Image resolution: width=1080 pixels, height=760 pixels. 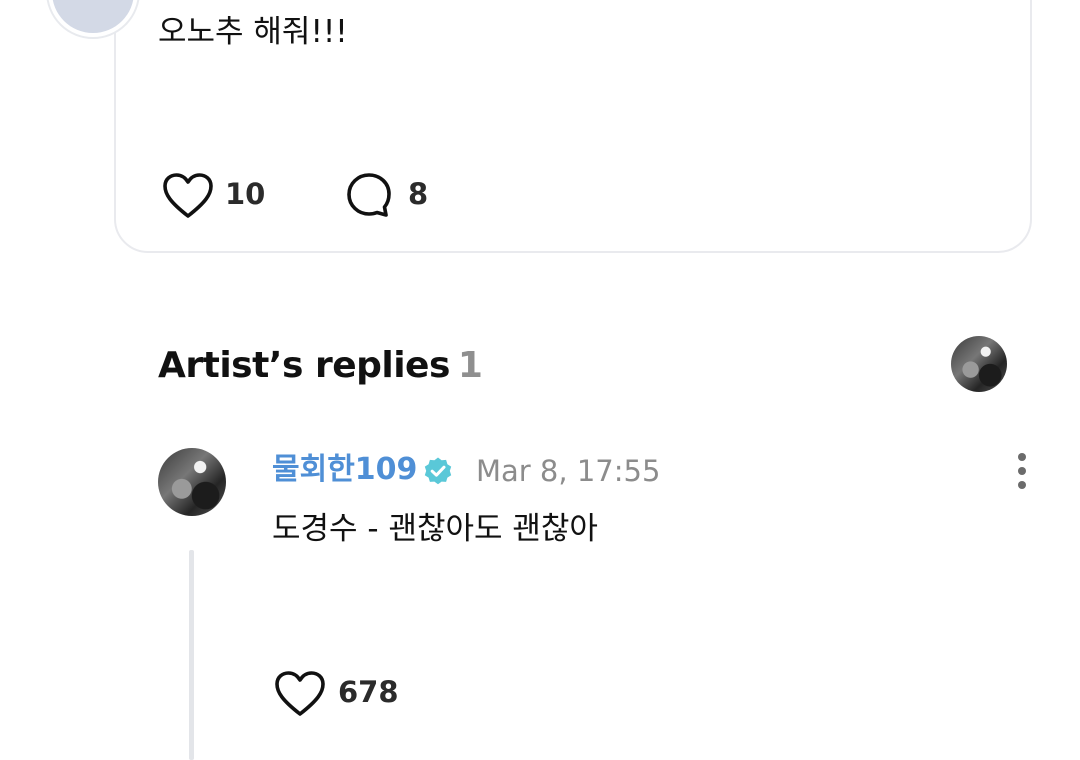 I want to click on post-comment-count: 8, so click(x=418, y=194).